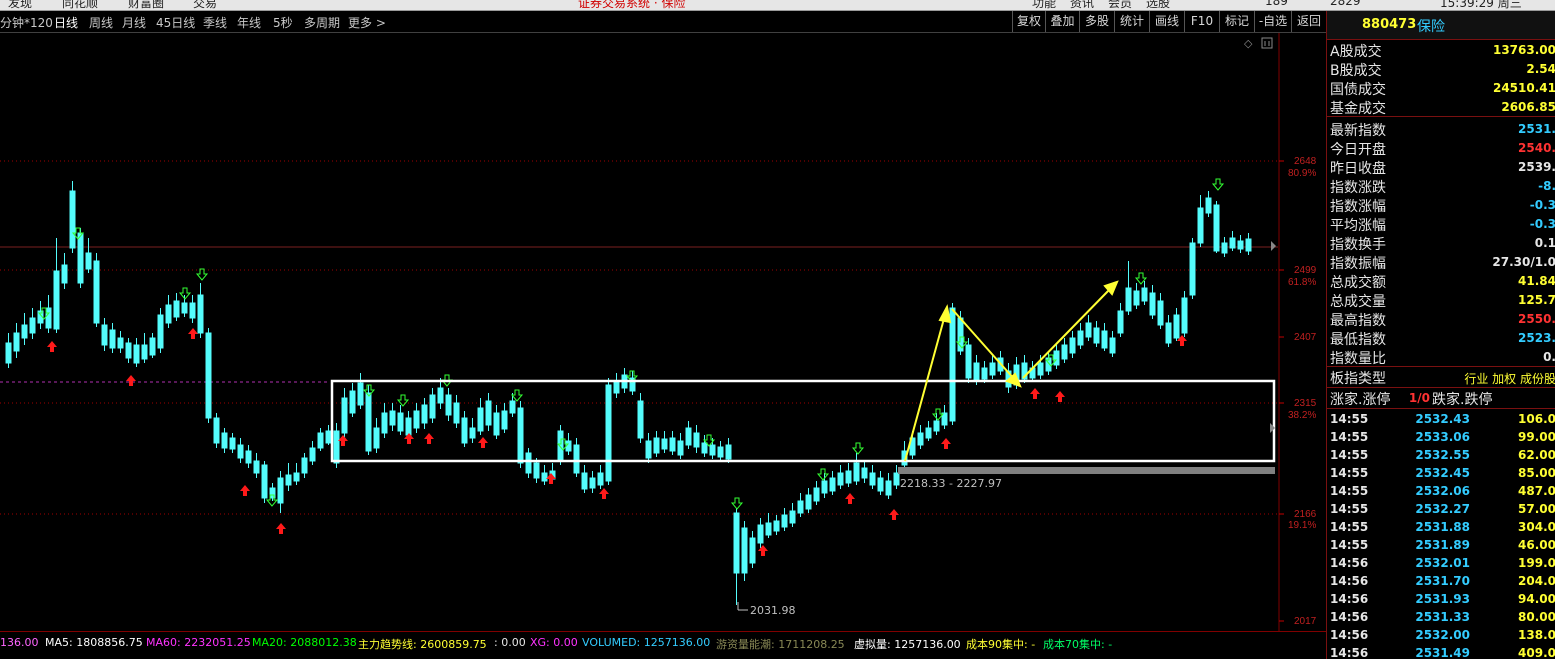  Describe the element at coordinates (1536, 527) in the screenshot. I see `tick-q: 304.0` at that location.